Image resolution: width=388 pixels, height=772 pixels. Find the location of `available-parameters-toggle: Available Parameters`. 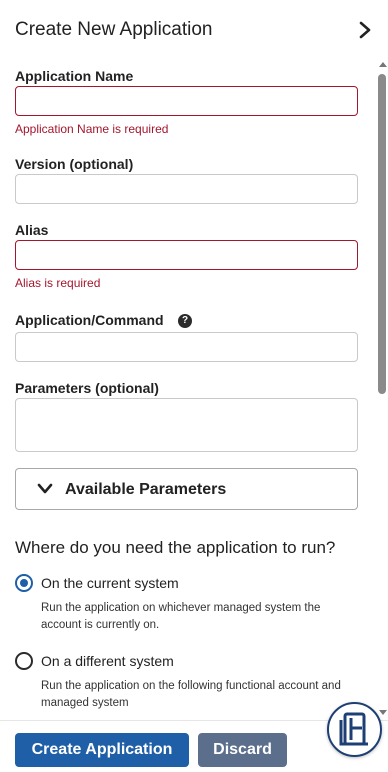

available-parameters-toggle: Available Parameters is located at coordinates (186, 489).